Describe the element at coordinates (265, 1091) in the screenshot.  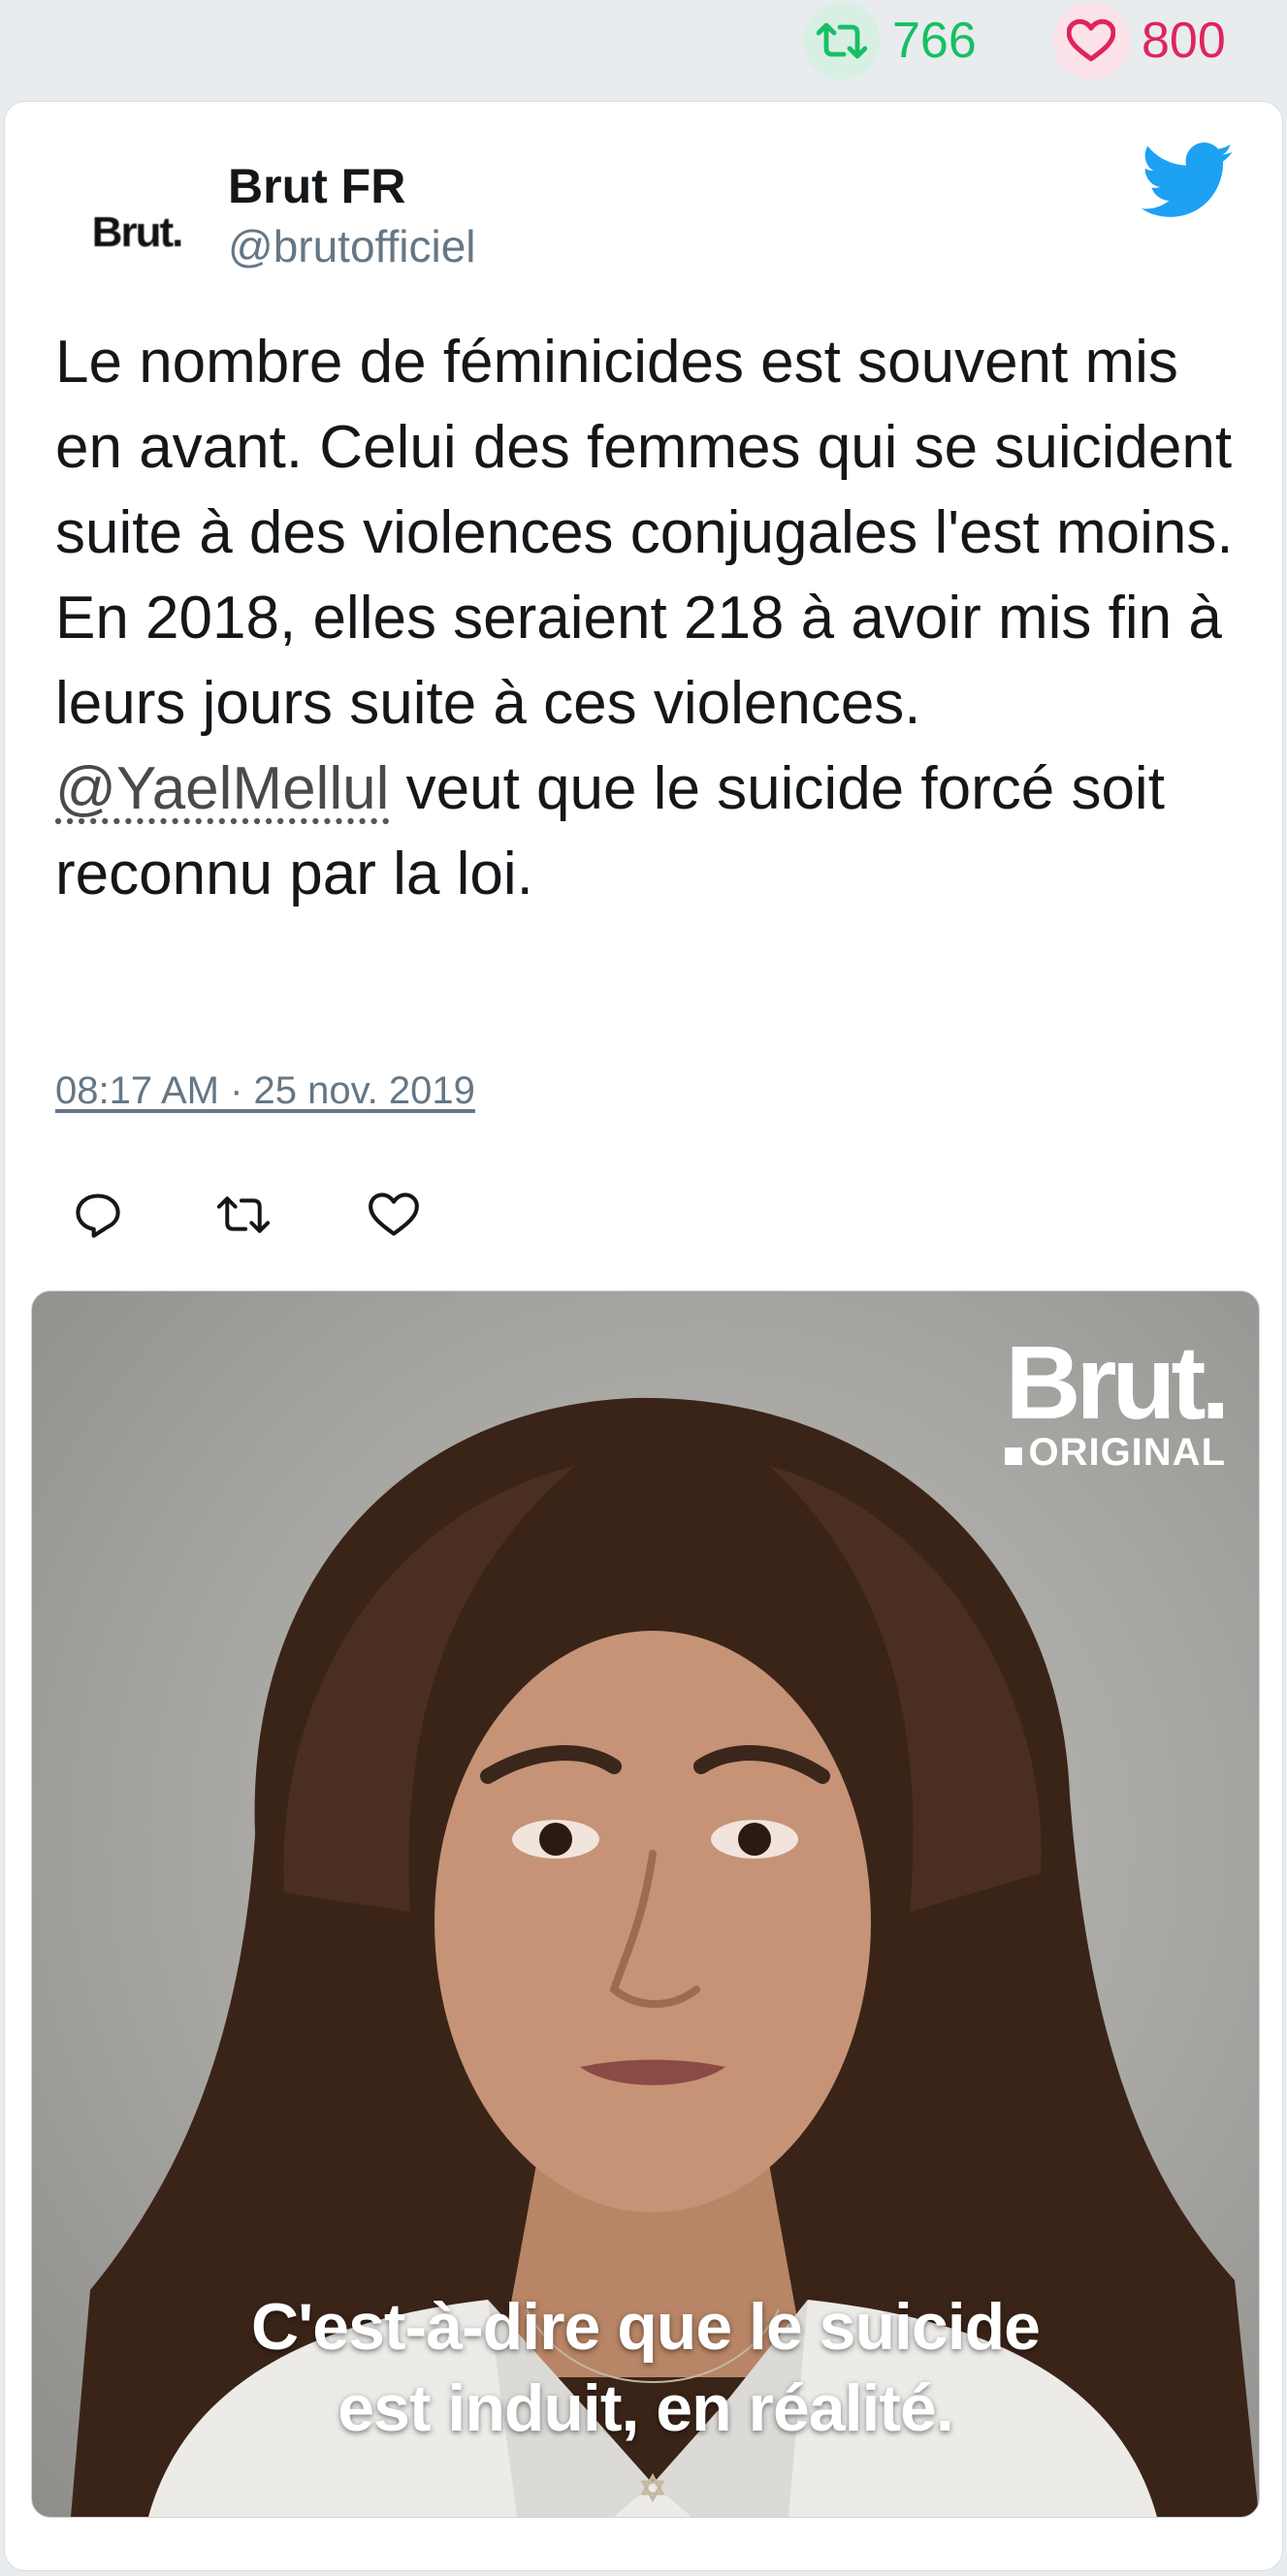
I see `tweet-timestamp: 08:17 AM · 25 nov. 2019` at that location.